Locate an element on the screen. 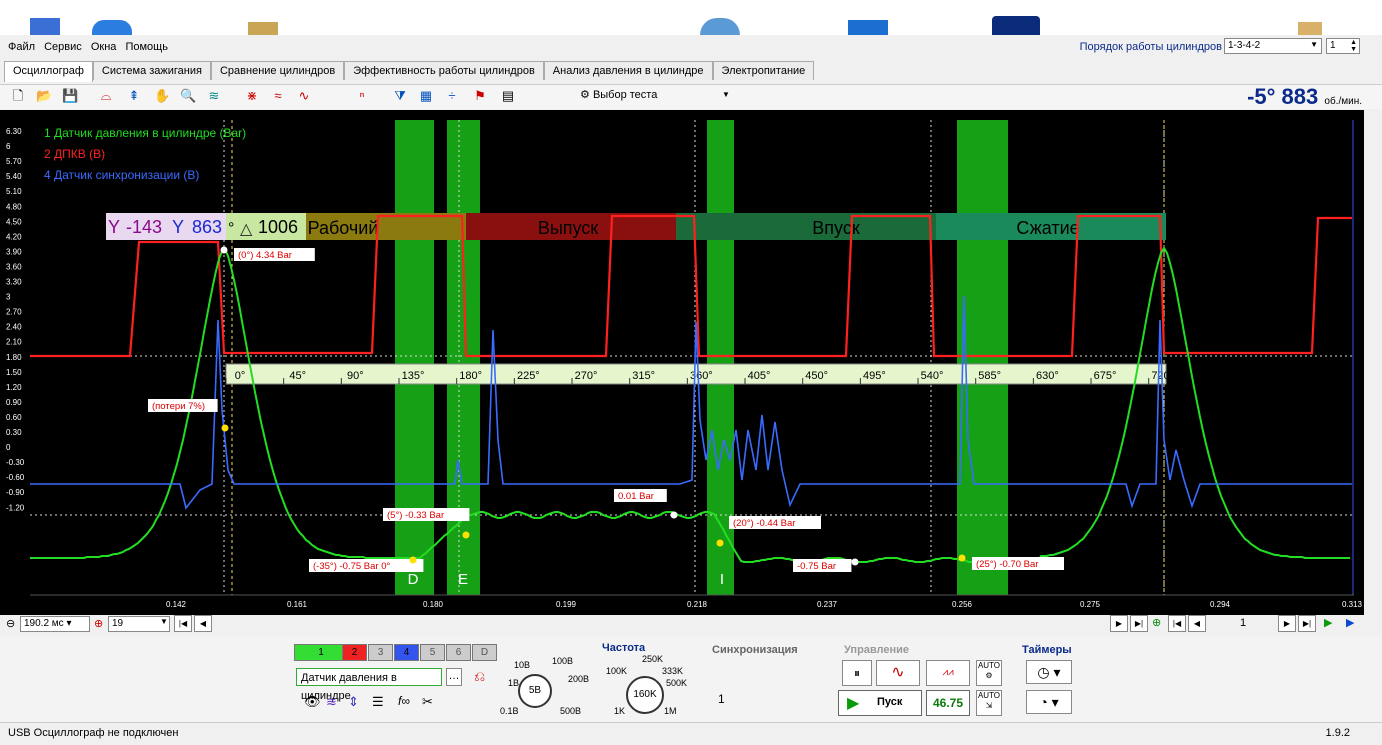 The width and height of the screenshot is (1382, 745). probe-icon: ⎌ is located at coordinates (479, 676).